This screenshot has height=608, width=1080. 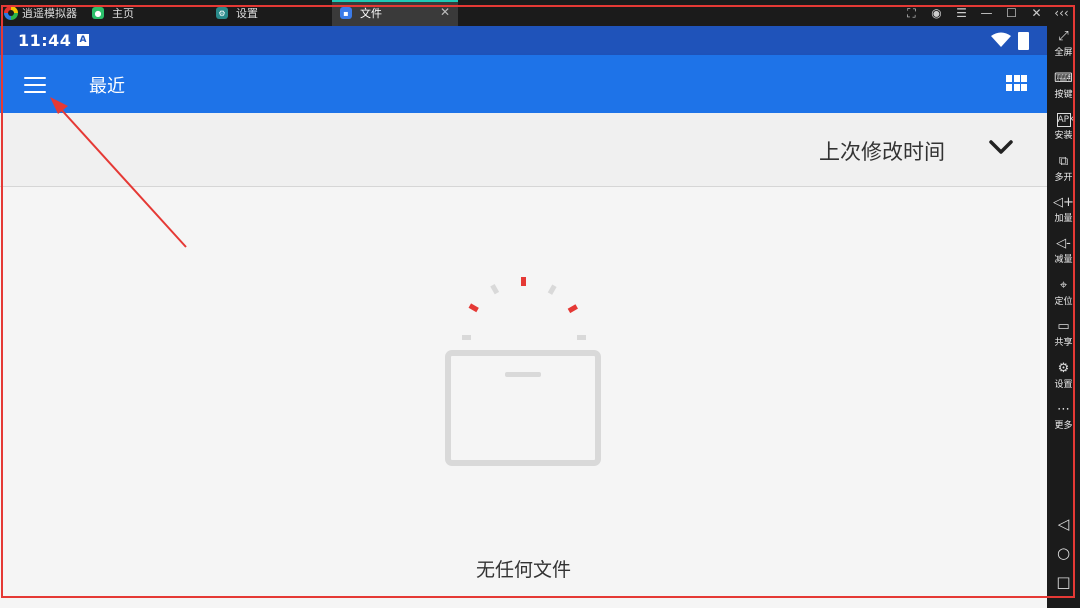 I want to click on hamburger-menu-icon, so click(x=35, y=85).